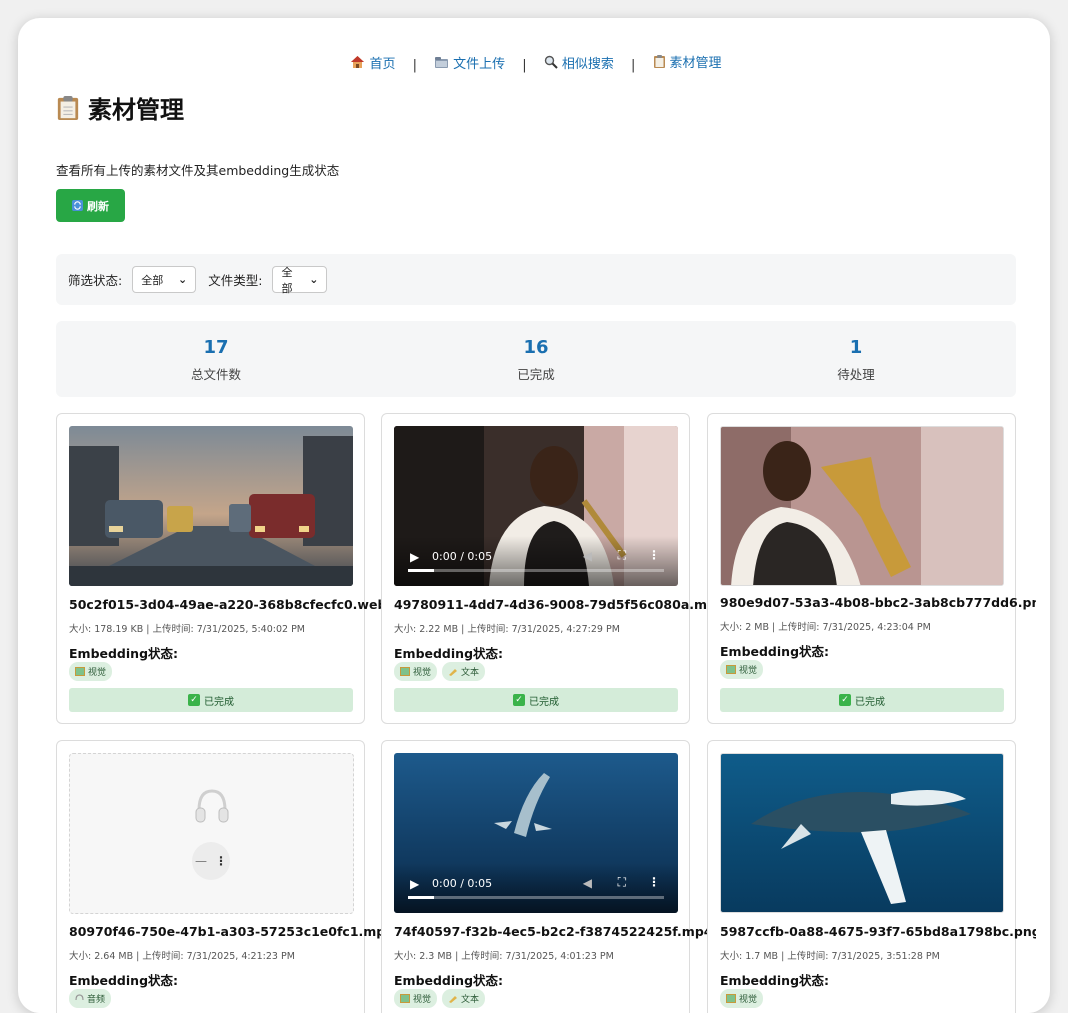 The image size is (1068, 1013). Describe the element at coordinates (95, 280) in the screenshot. I see `status-filter-label: 筛选状态:` at that location.